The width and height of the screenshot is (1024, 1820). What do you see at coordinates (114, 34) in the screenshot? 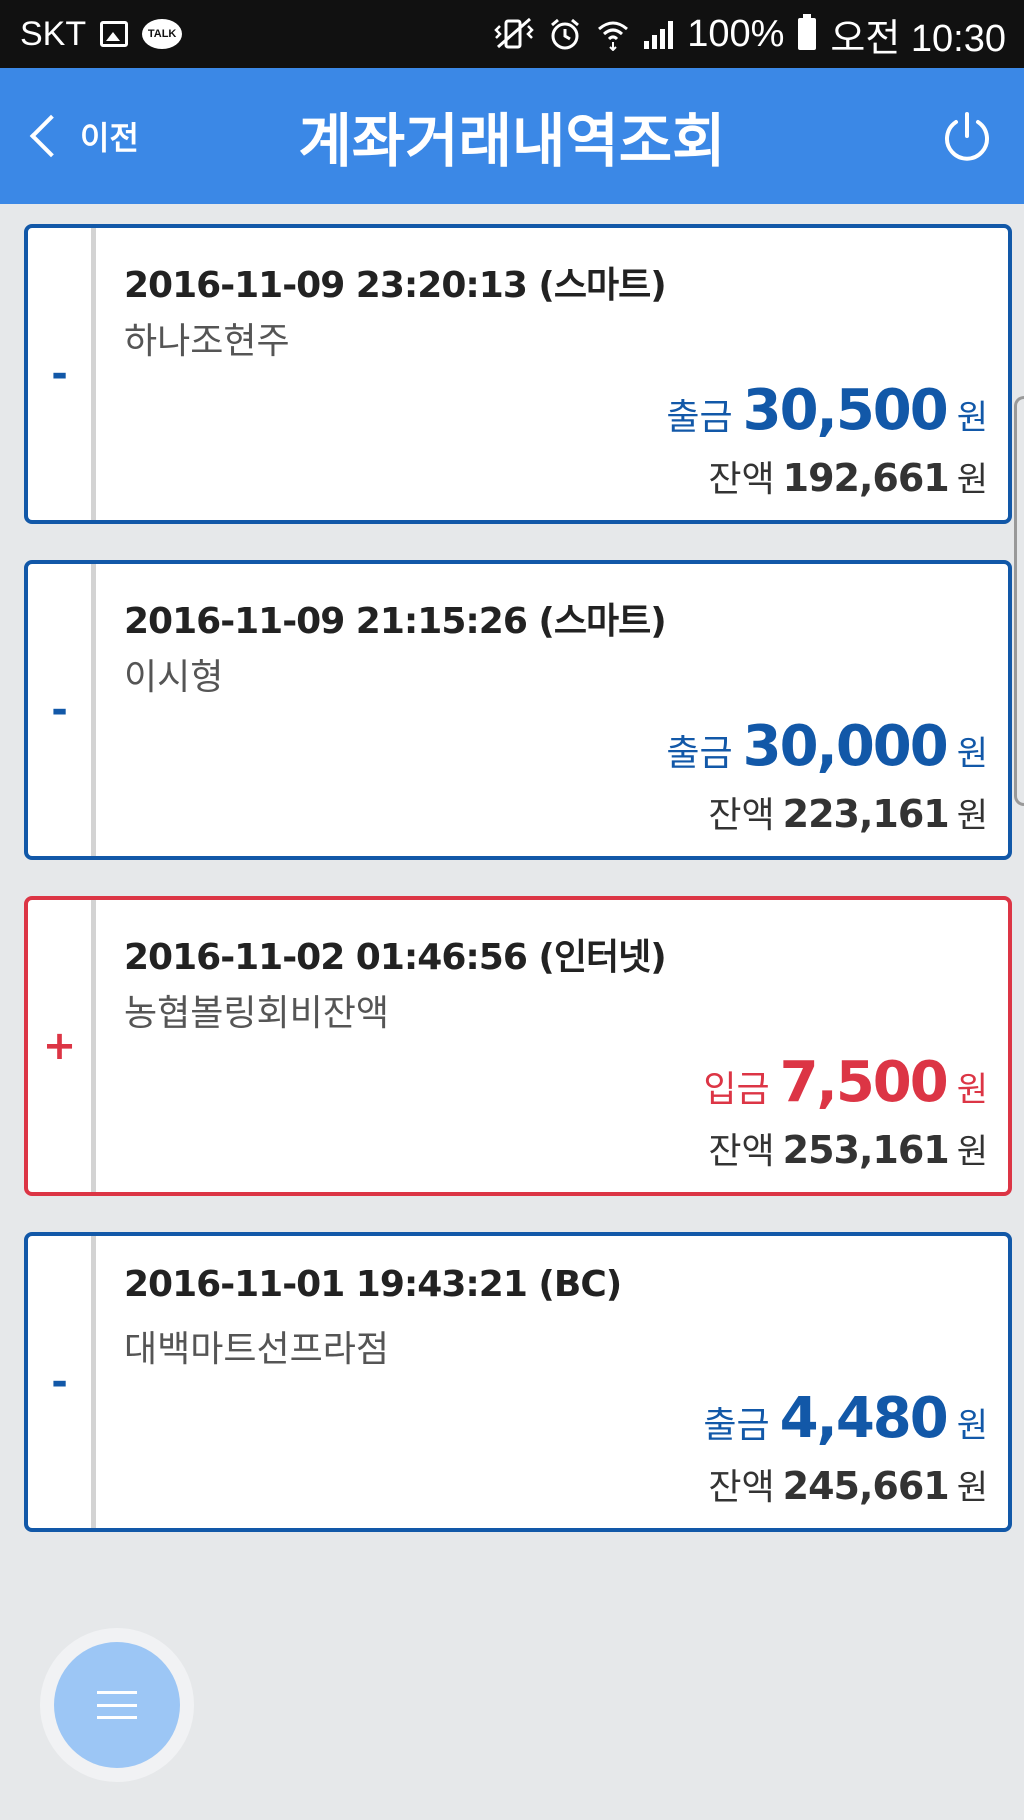
I see `gallery-icon` at bounding box center [114, 34].